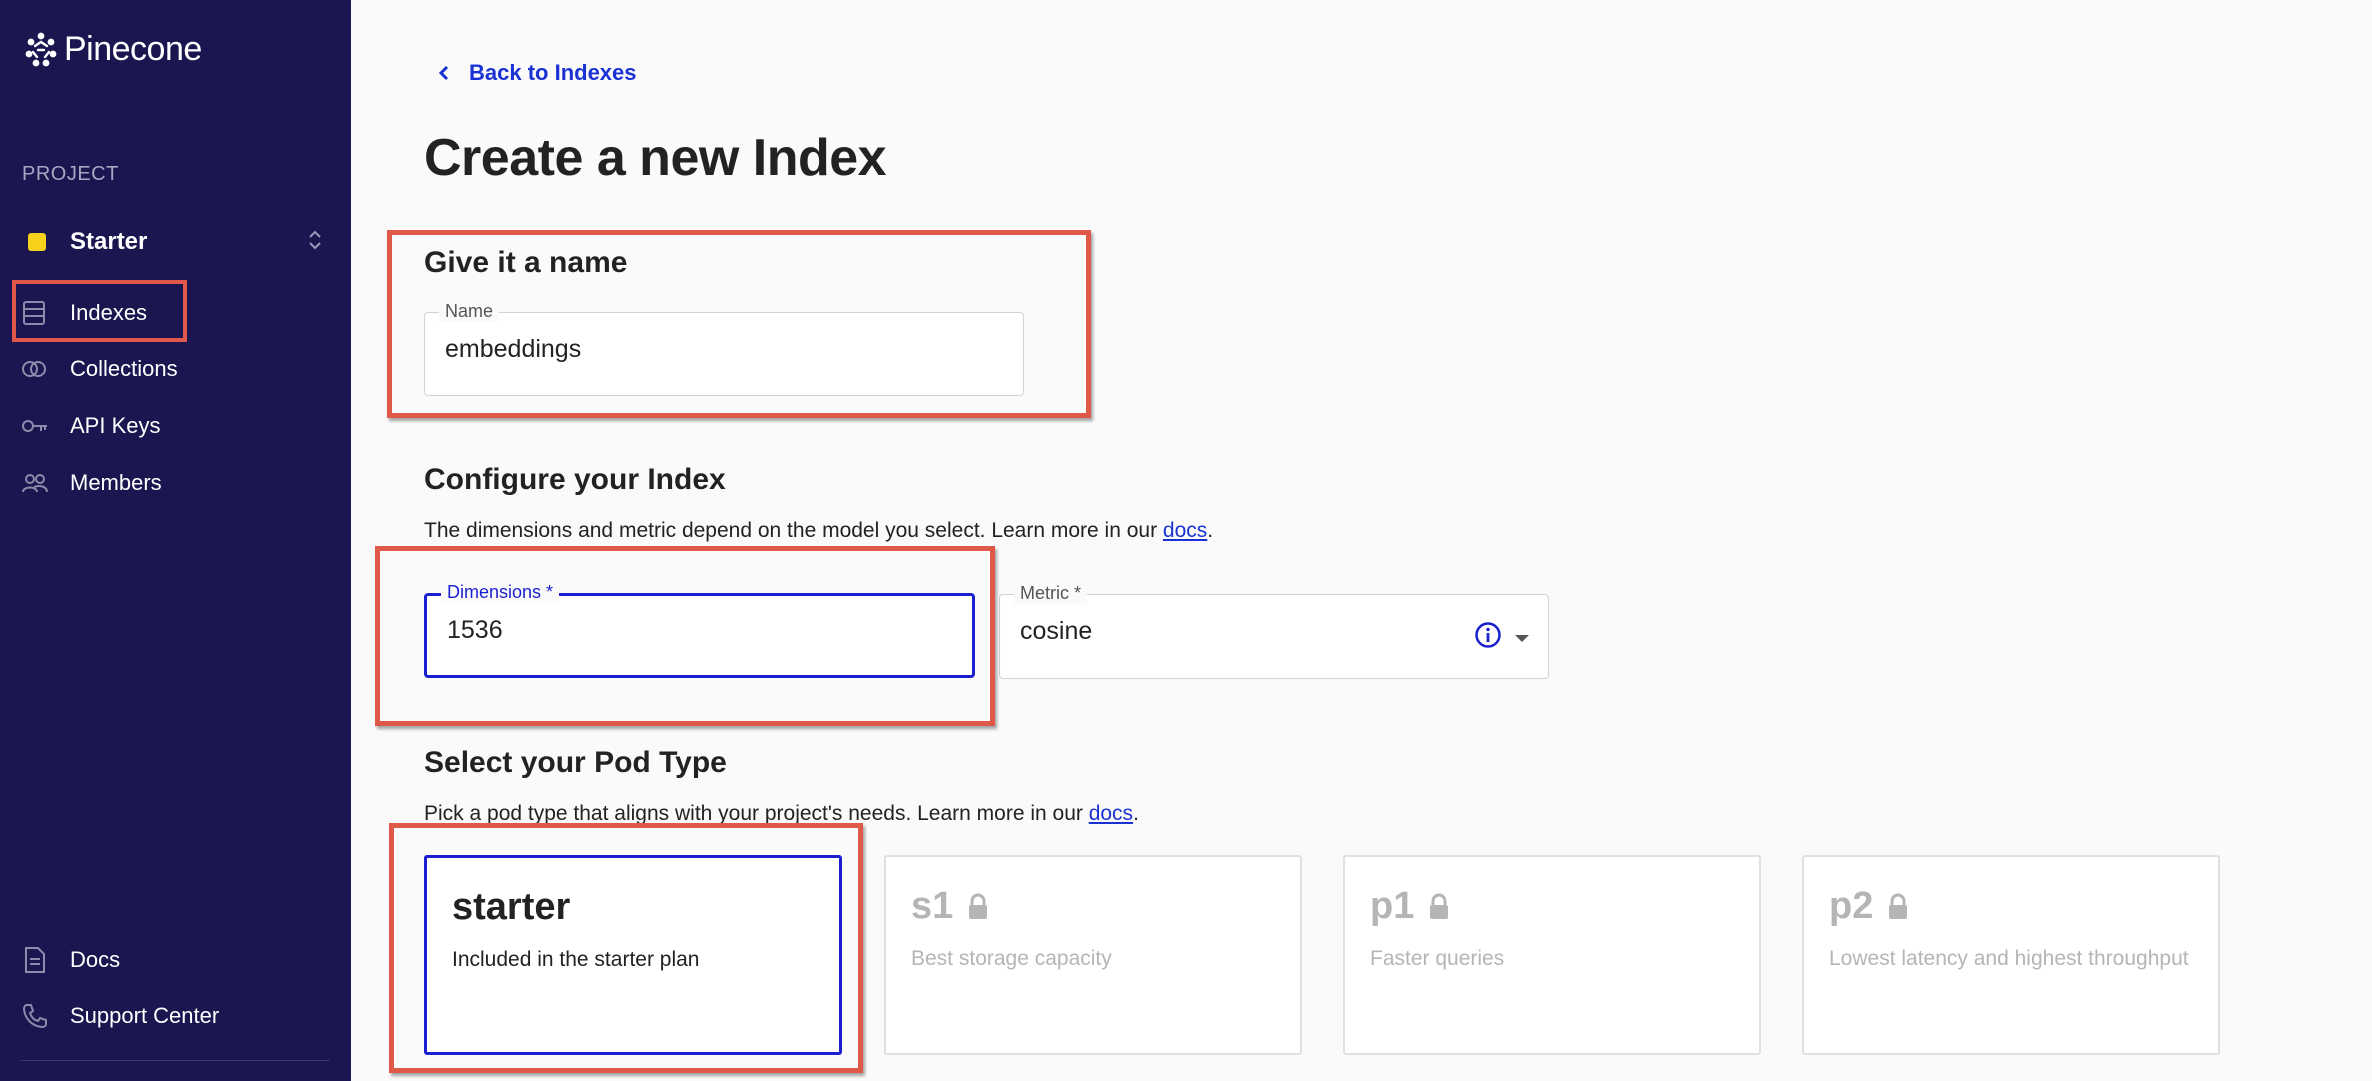  Describe the element at coordinates (172, 242) in the screenshot. I see `project-selector: Starter` at that location.